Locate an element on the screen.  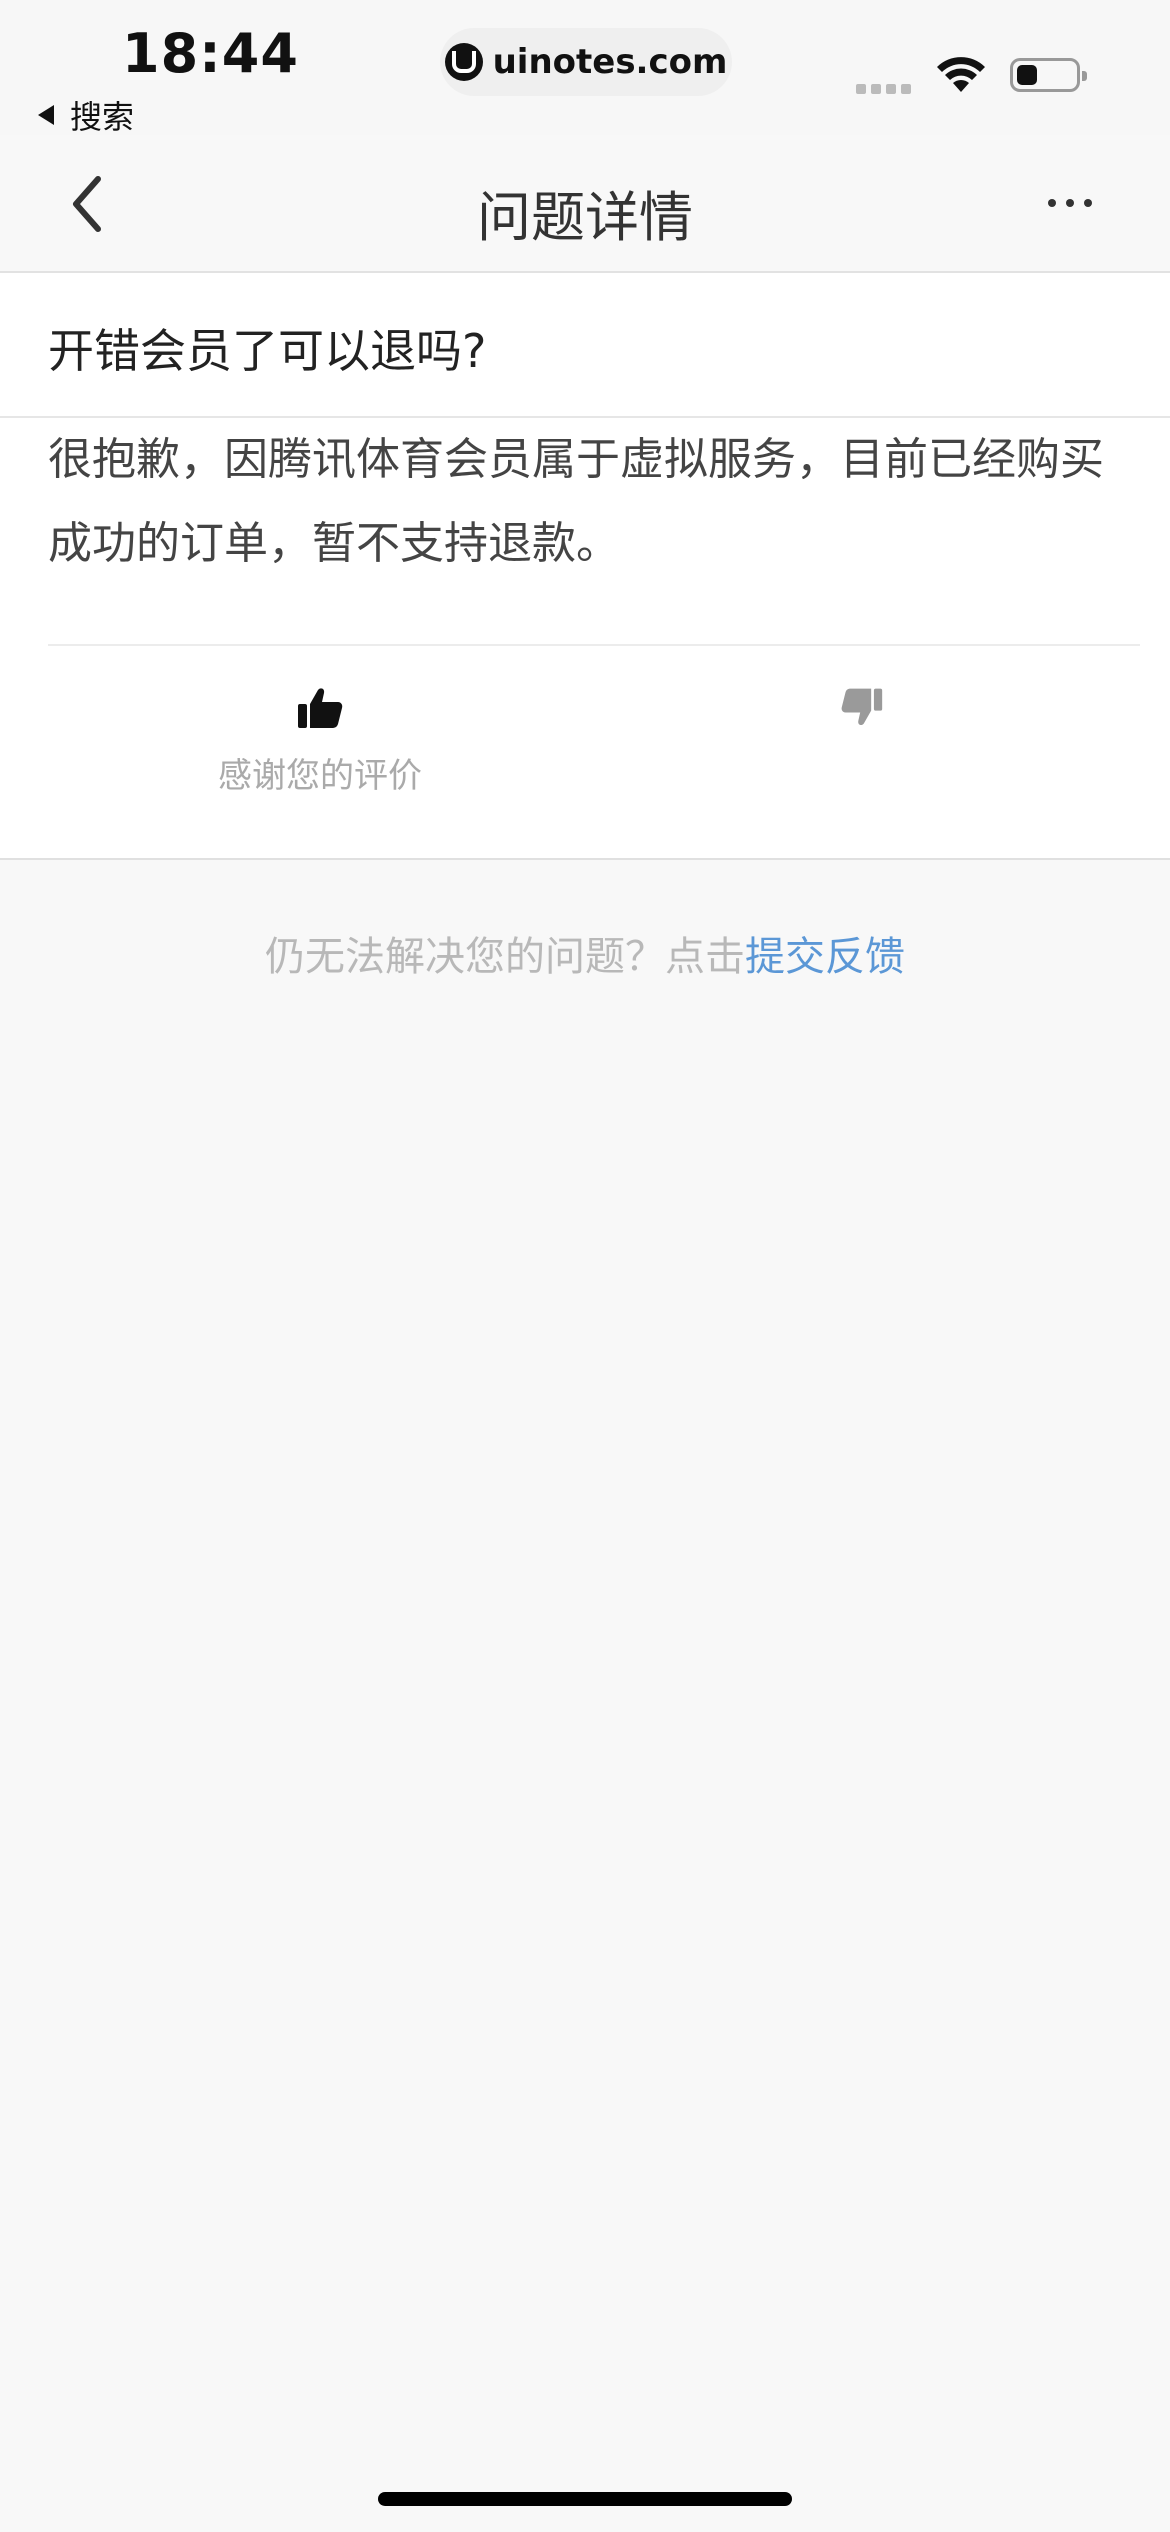
feedback-row: 感谢您的评价 is located at coordinates (585, 752).